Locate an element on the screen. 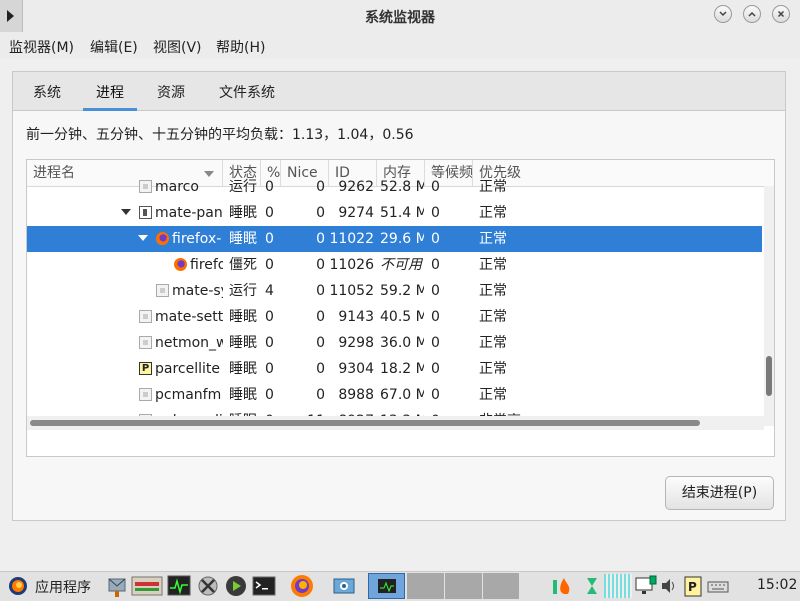 The height and width of the screenshot is (601, 800). window-titlebar: 系统监视器 is located at coordinates (400, 16).